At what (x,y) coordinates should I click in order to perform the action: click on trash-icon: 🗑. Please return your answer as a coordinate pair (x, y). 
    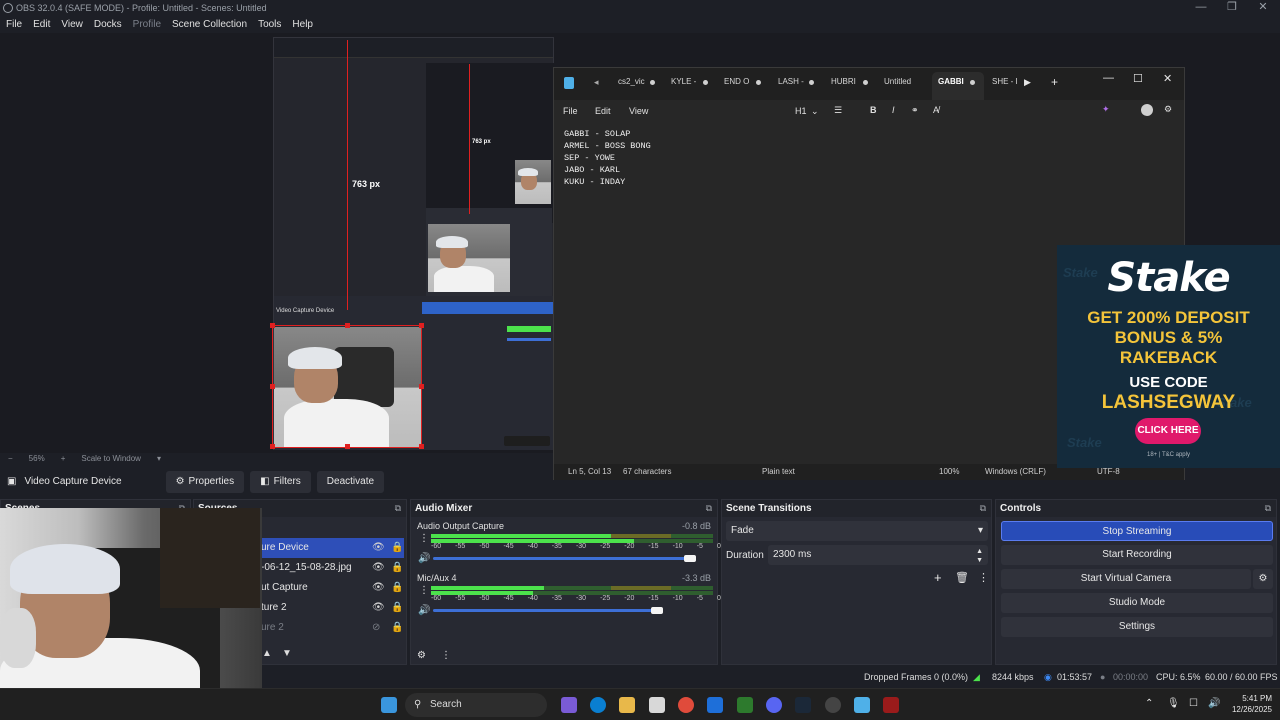
    Looking at the image, I should click on (962, 577).